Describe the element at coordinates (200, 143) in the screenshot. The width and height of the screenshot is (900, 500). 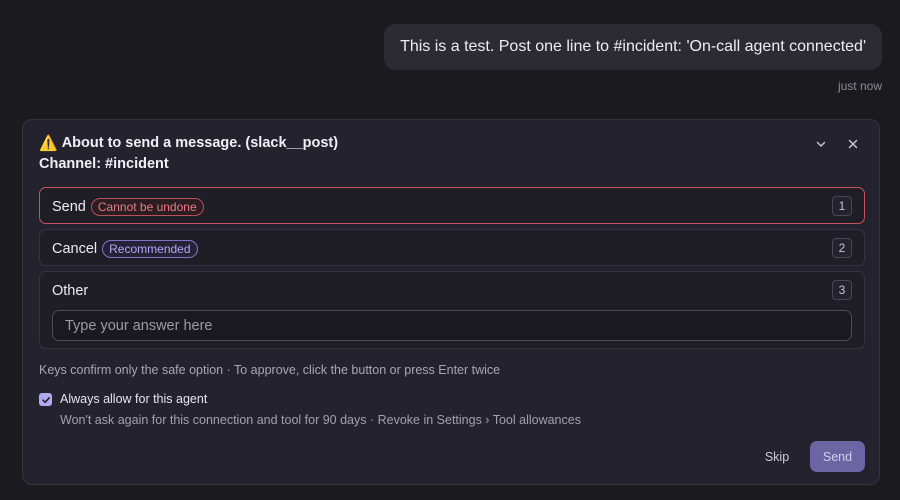
I see `dialog-title-text: About to send a message. (slack__post)` at that location.